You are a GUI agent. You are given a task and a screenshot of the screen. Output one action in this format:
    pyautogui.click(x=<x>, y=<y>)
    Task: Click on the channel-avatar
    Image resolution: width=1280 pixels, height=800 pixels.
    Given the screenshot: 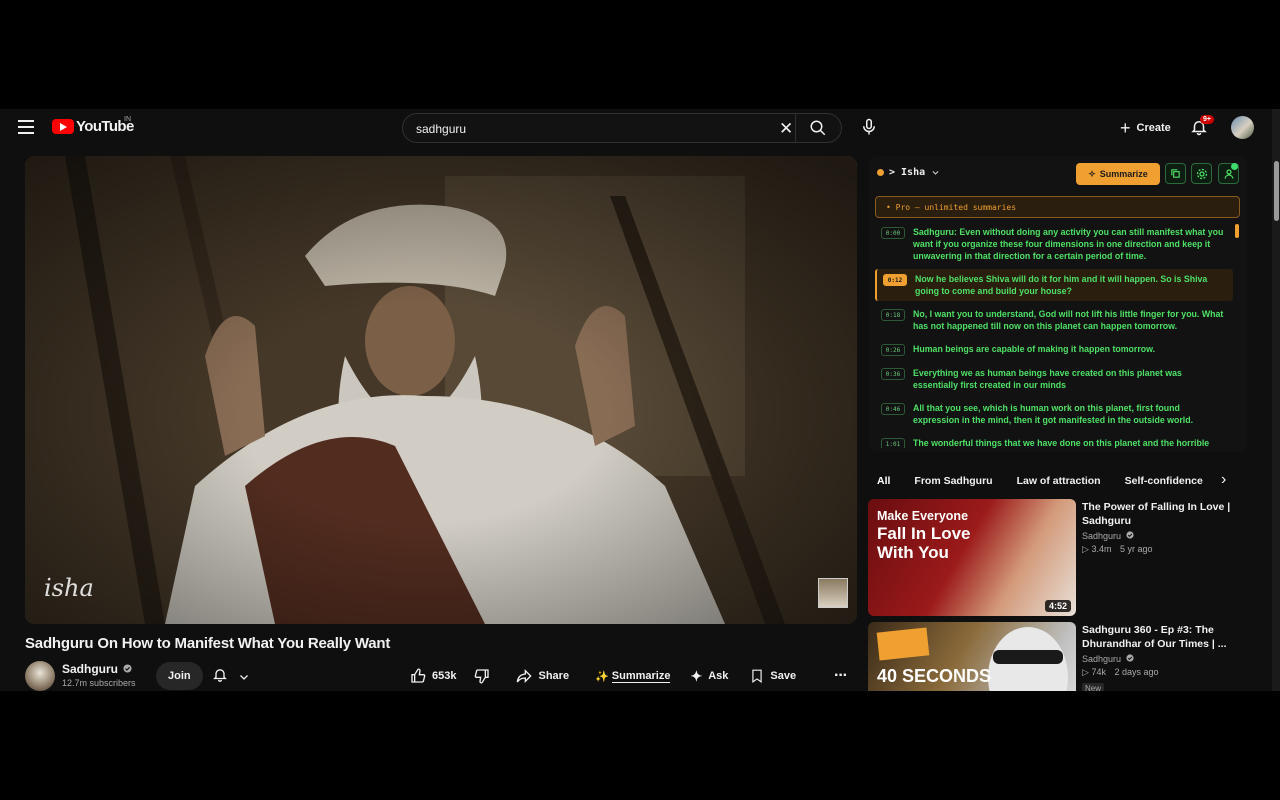 What is the action you would take?
    pyautogui.click(x=40, y=676)
    